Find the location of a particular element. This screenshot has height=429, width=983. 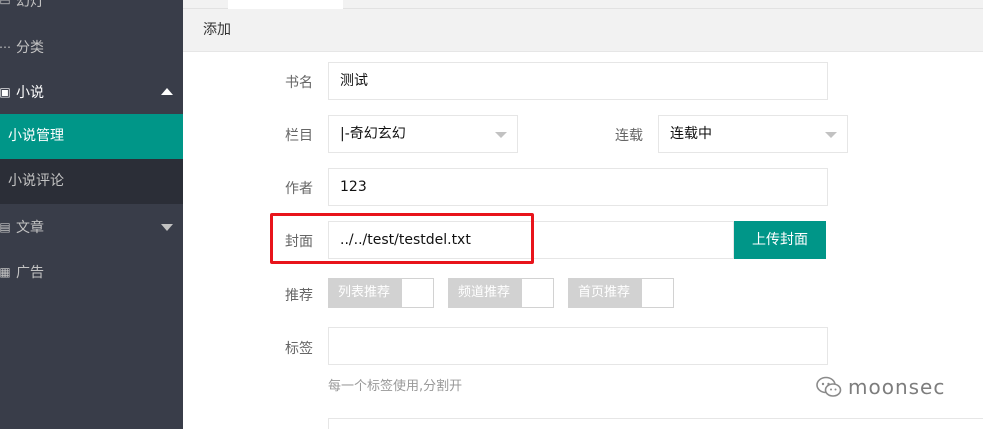

chevron-down-icon is located at coordinates (167, 227).